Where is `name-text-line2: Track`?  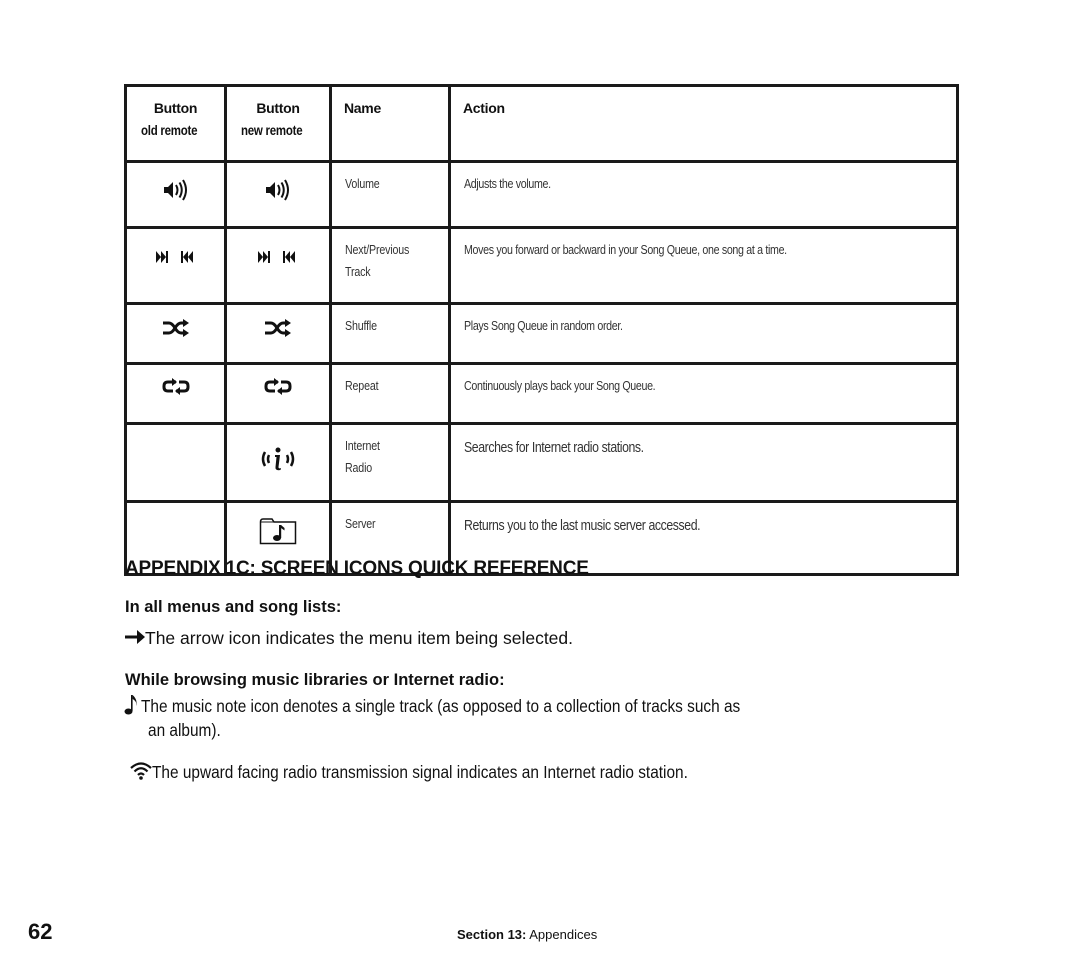
name-text-line2: Track is located at coordinates (358, 271).